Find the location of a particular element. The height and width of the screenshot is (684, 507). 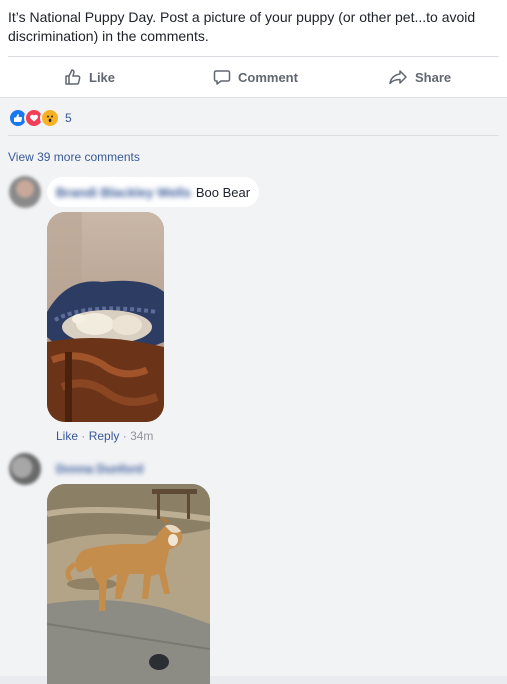

comment-reply-link: Reply is located at coordinates (104, 436).